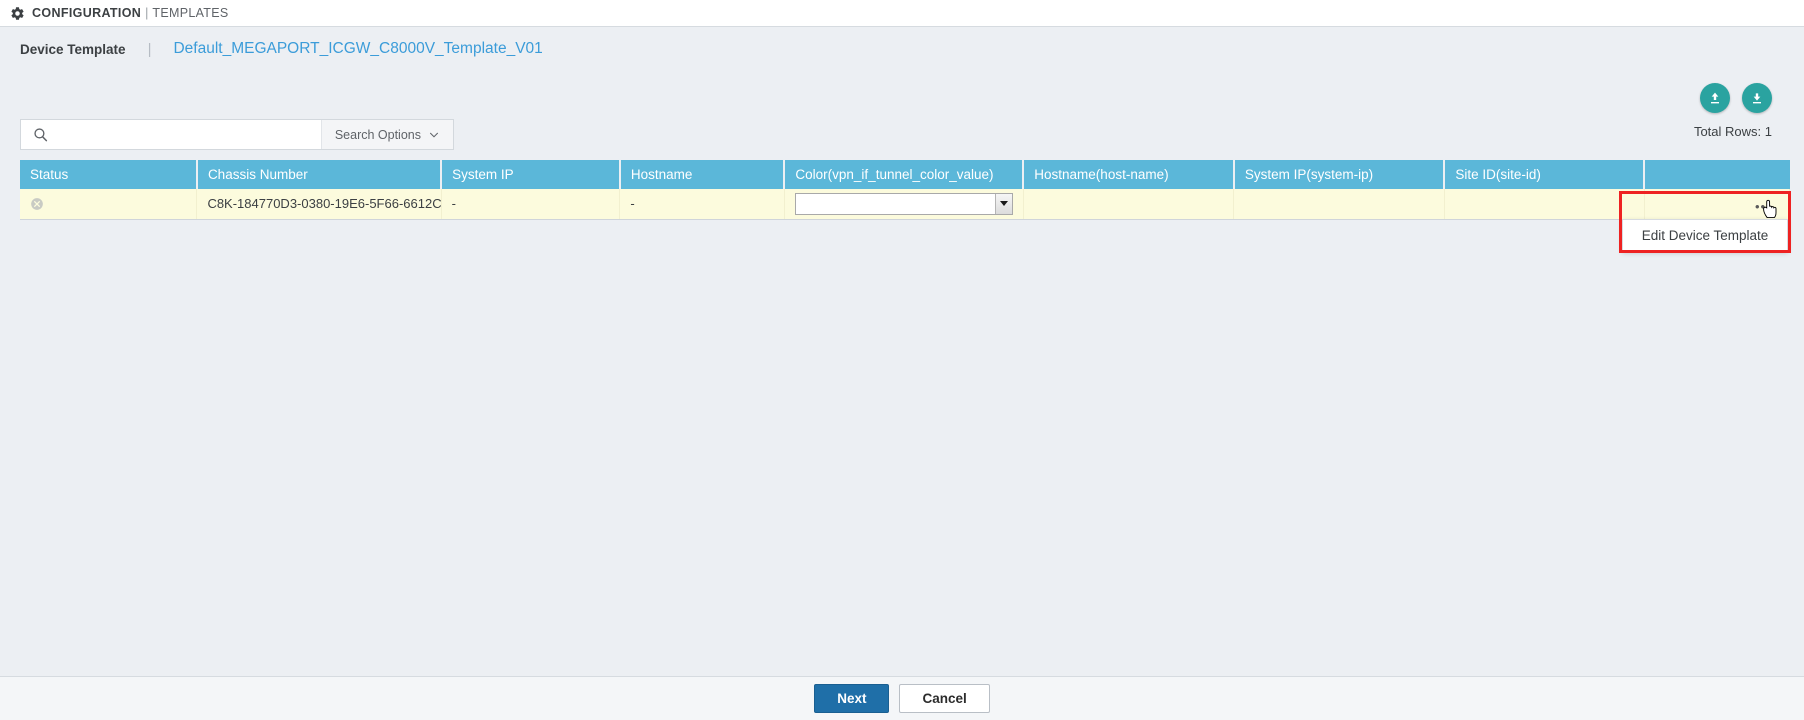 The image size is (1804, 720). Describe the element at coordinates (73, 49) in the screenshot. I see `device-template-label: Device Template` at that location.